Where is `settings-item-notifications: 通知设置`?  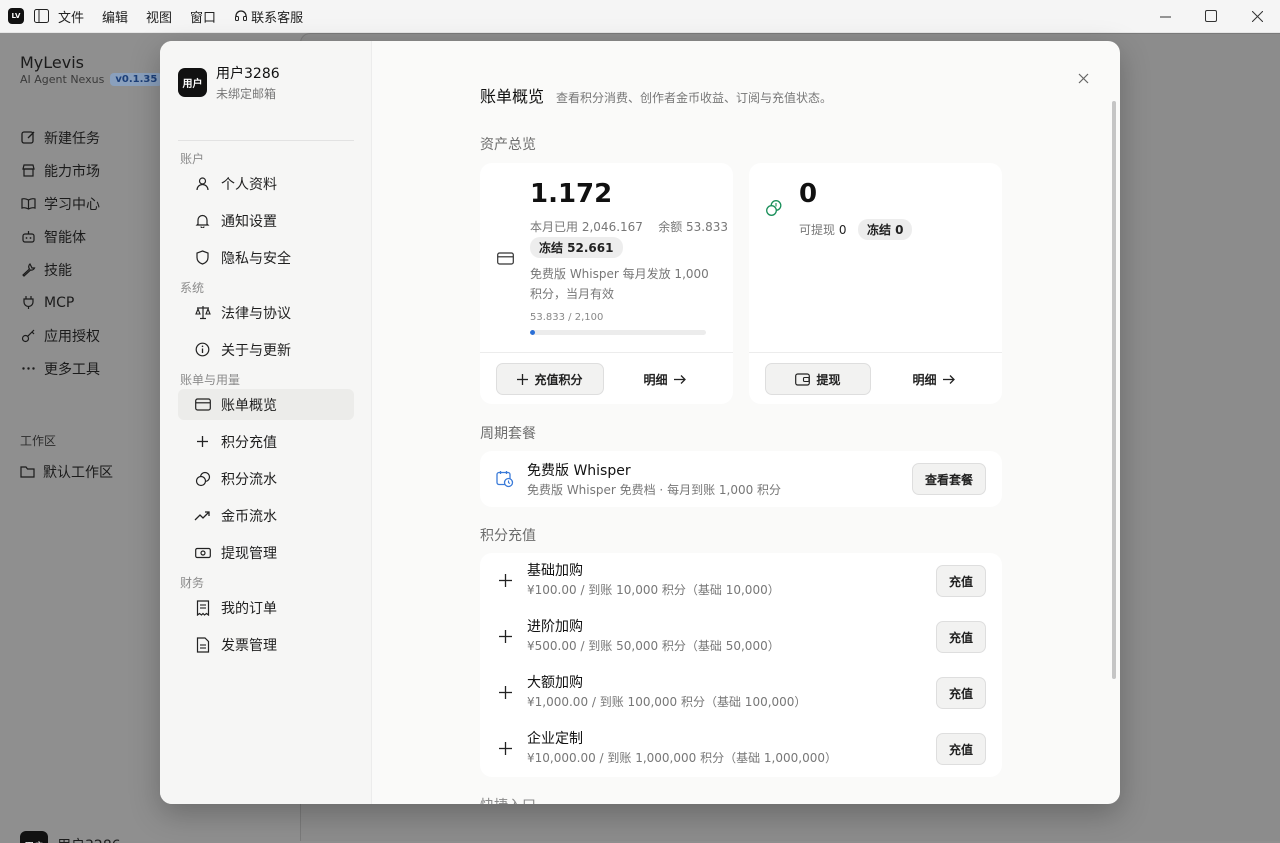
settings-item-notifications: 通知设置 is located at coordinates (266, 220).